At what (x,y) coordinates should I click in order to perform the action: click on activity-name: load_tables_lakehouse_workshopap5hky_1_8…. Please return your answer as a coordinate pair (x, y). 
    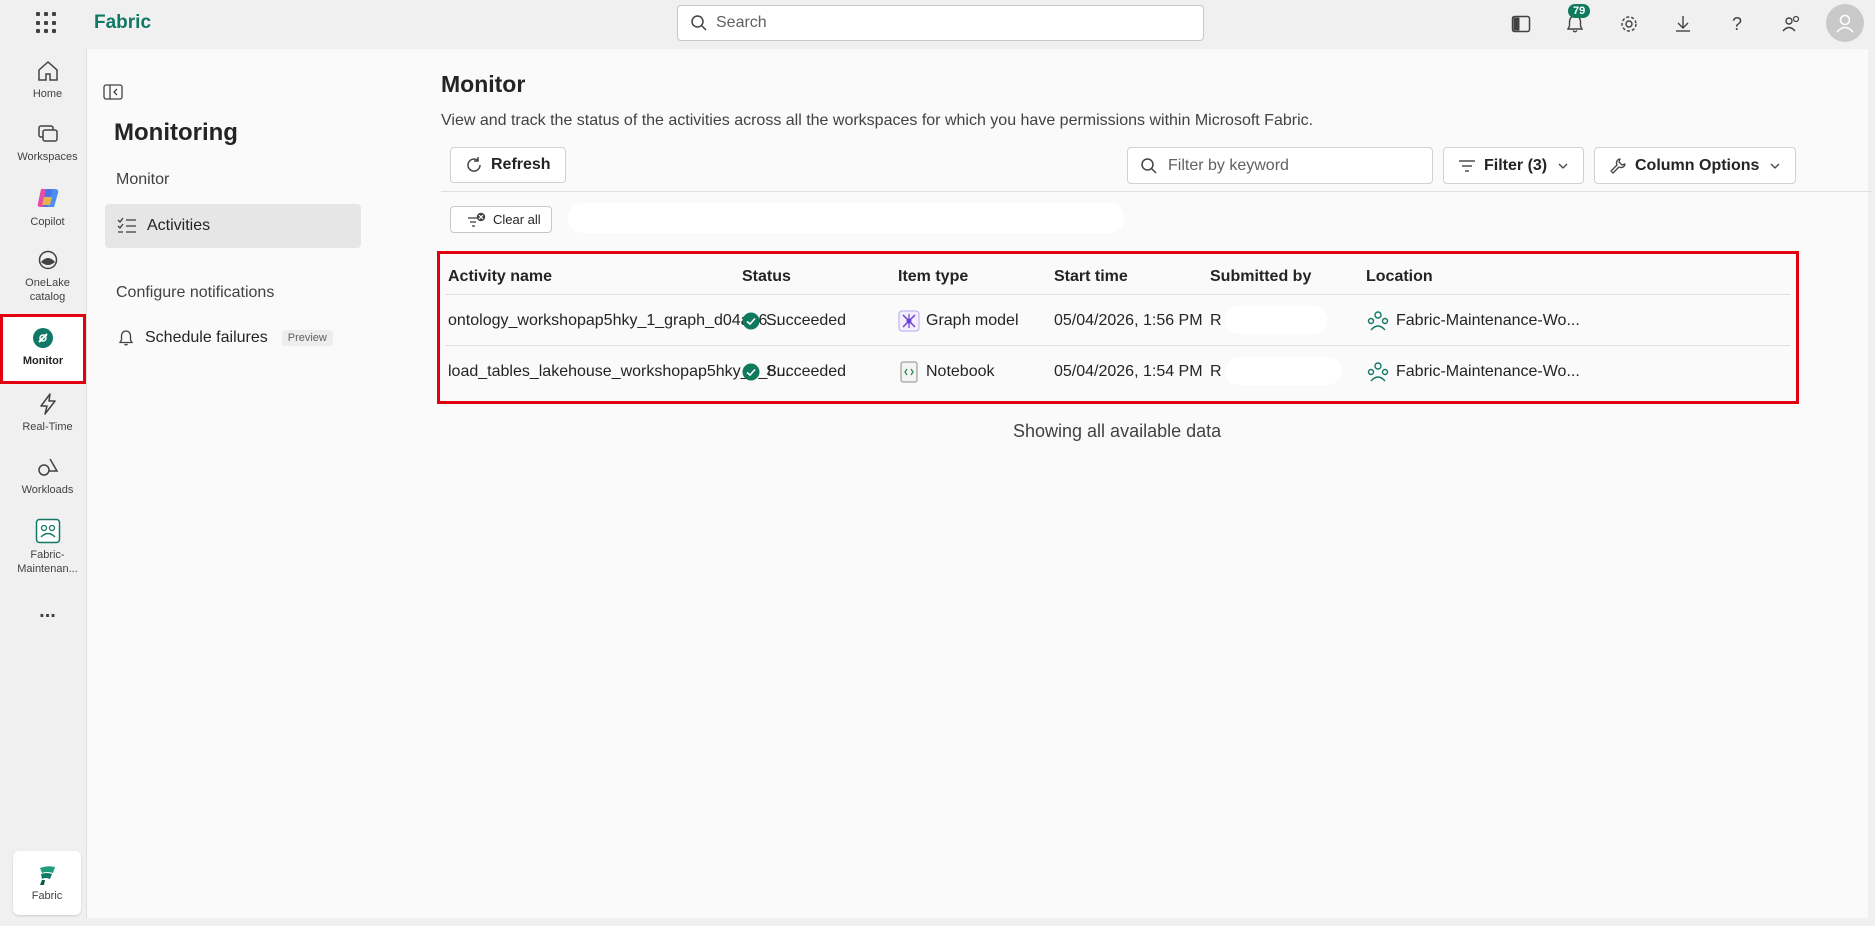
    Looking at the image, I should click on (619, 371).